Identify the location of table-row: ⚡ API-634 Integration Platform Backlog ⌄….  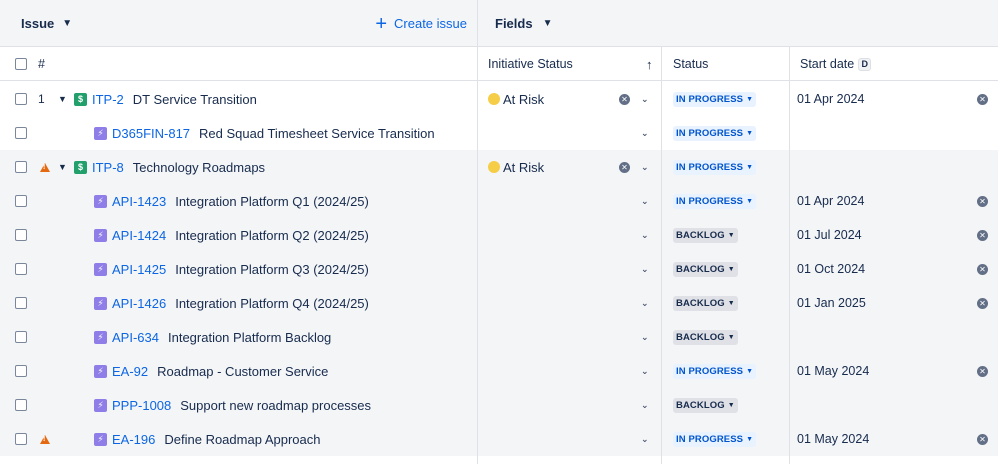
(499, 337).